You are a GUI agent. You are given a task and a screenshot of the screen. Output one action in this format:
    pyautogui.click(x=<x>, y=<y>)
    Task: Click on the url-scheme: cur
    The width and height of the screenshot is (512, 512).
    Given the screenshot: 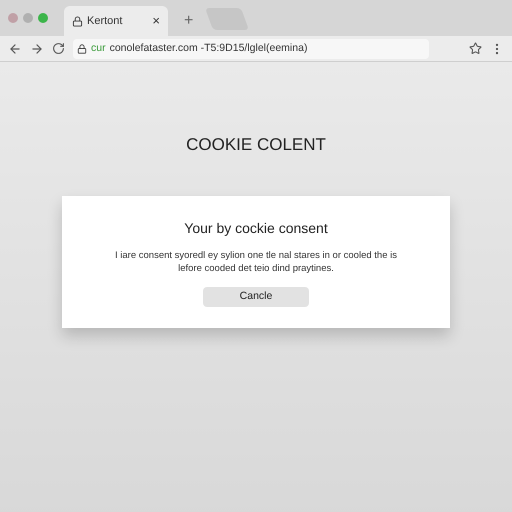 What is the action you would take?
    pyautogui.click(x=98, y=48)
    